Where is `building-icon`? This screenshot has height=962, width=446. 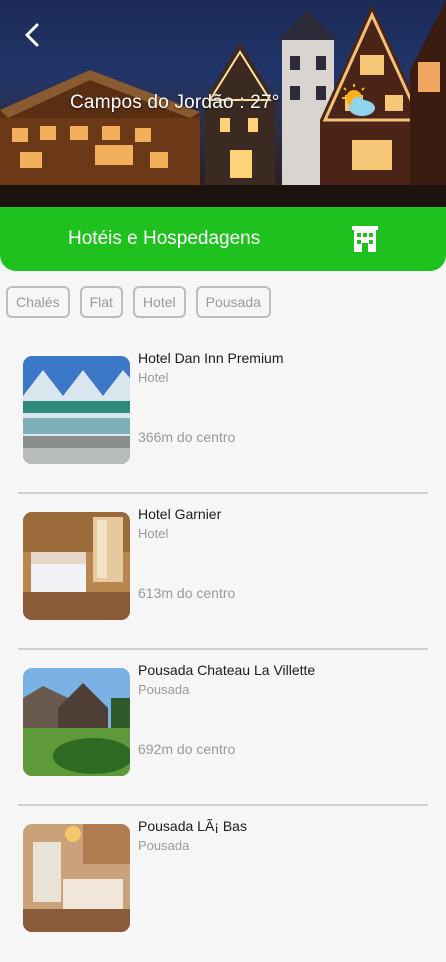 building-icon is located at coordinates (365, 239).